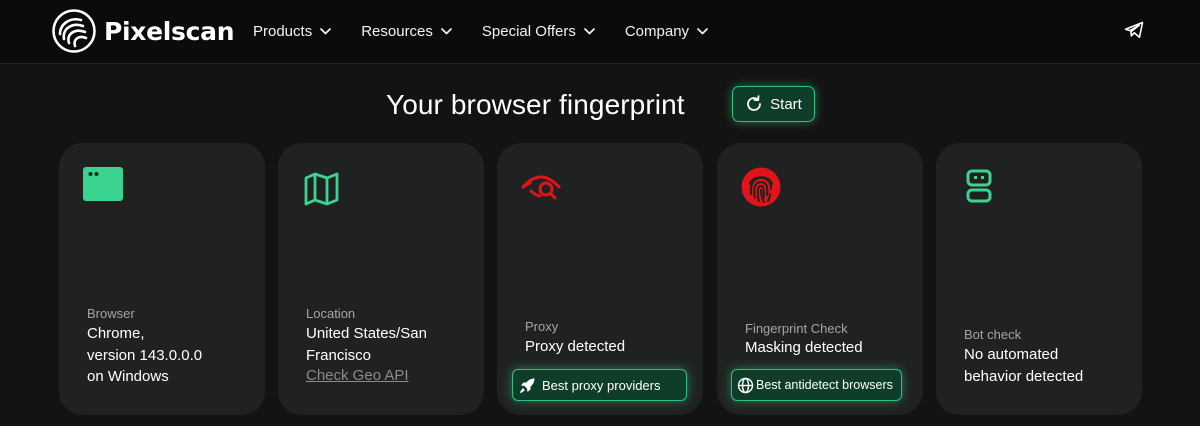 This screenshot has height=426, width=1200. I want to click on proxy-label: Proxy, so click(542, 326).